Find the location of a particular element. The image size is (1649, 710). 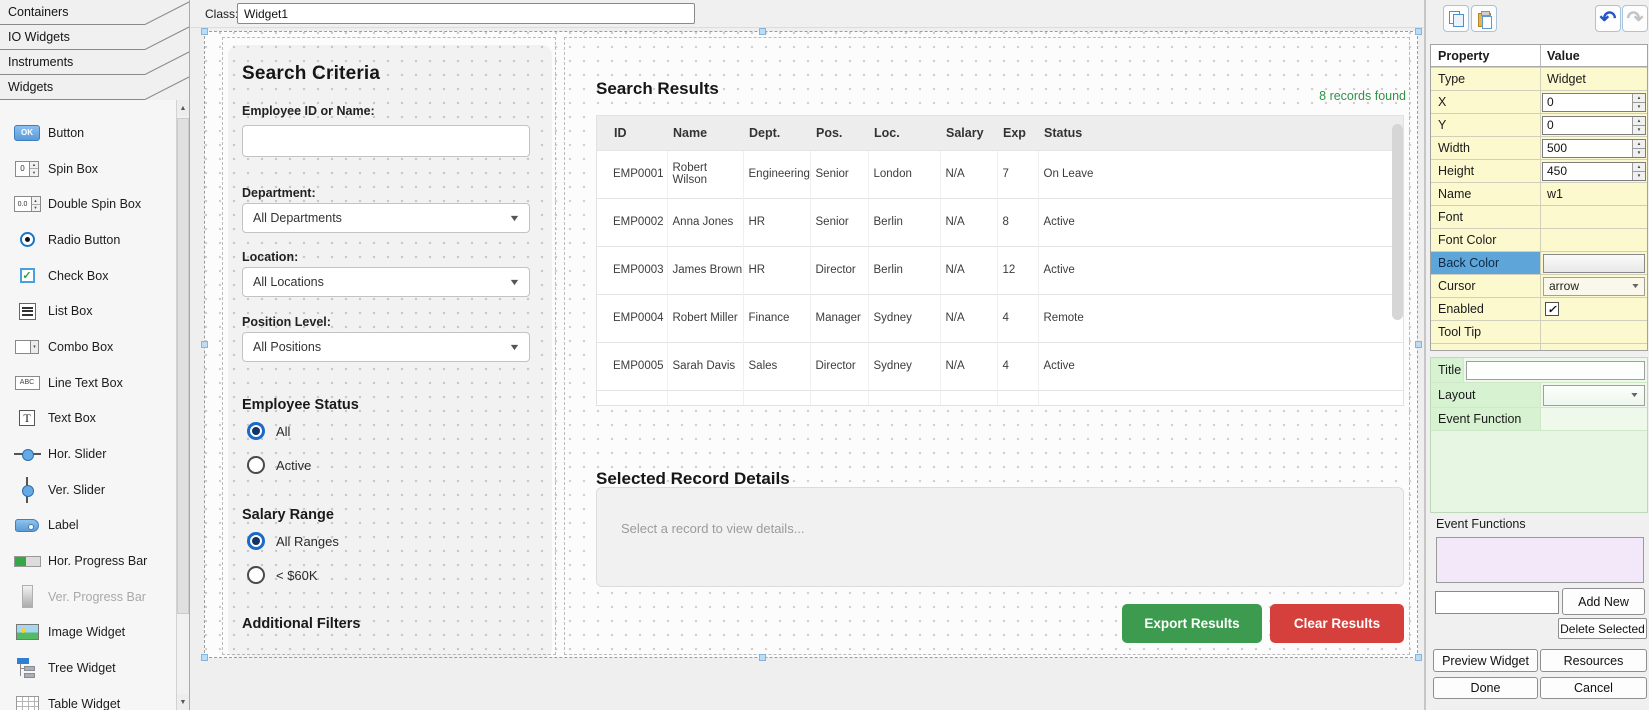

palette-scrollbar: ▲ ▼ is located at coordinates (182, 405).